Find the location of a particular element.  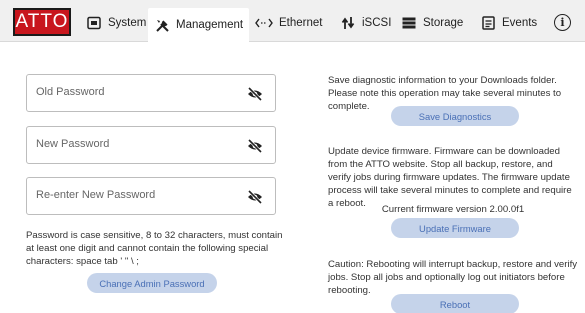

storage-icon is located at coordinates (409, 23).